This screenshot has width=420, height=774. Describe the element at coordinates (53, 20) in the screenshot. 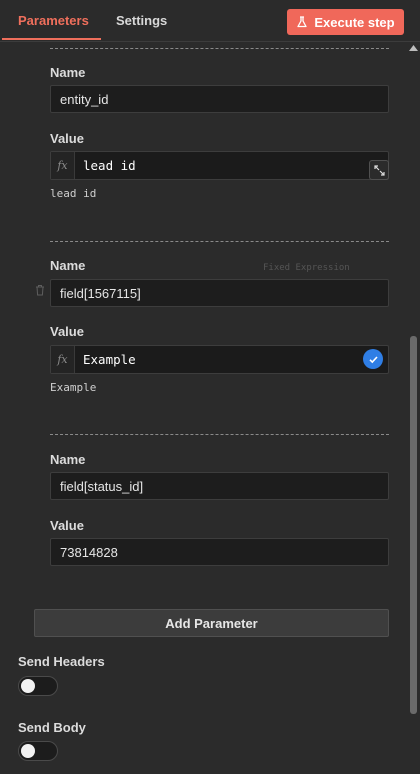

I see `tab-parameters: Parameters` at that location.